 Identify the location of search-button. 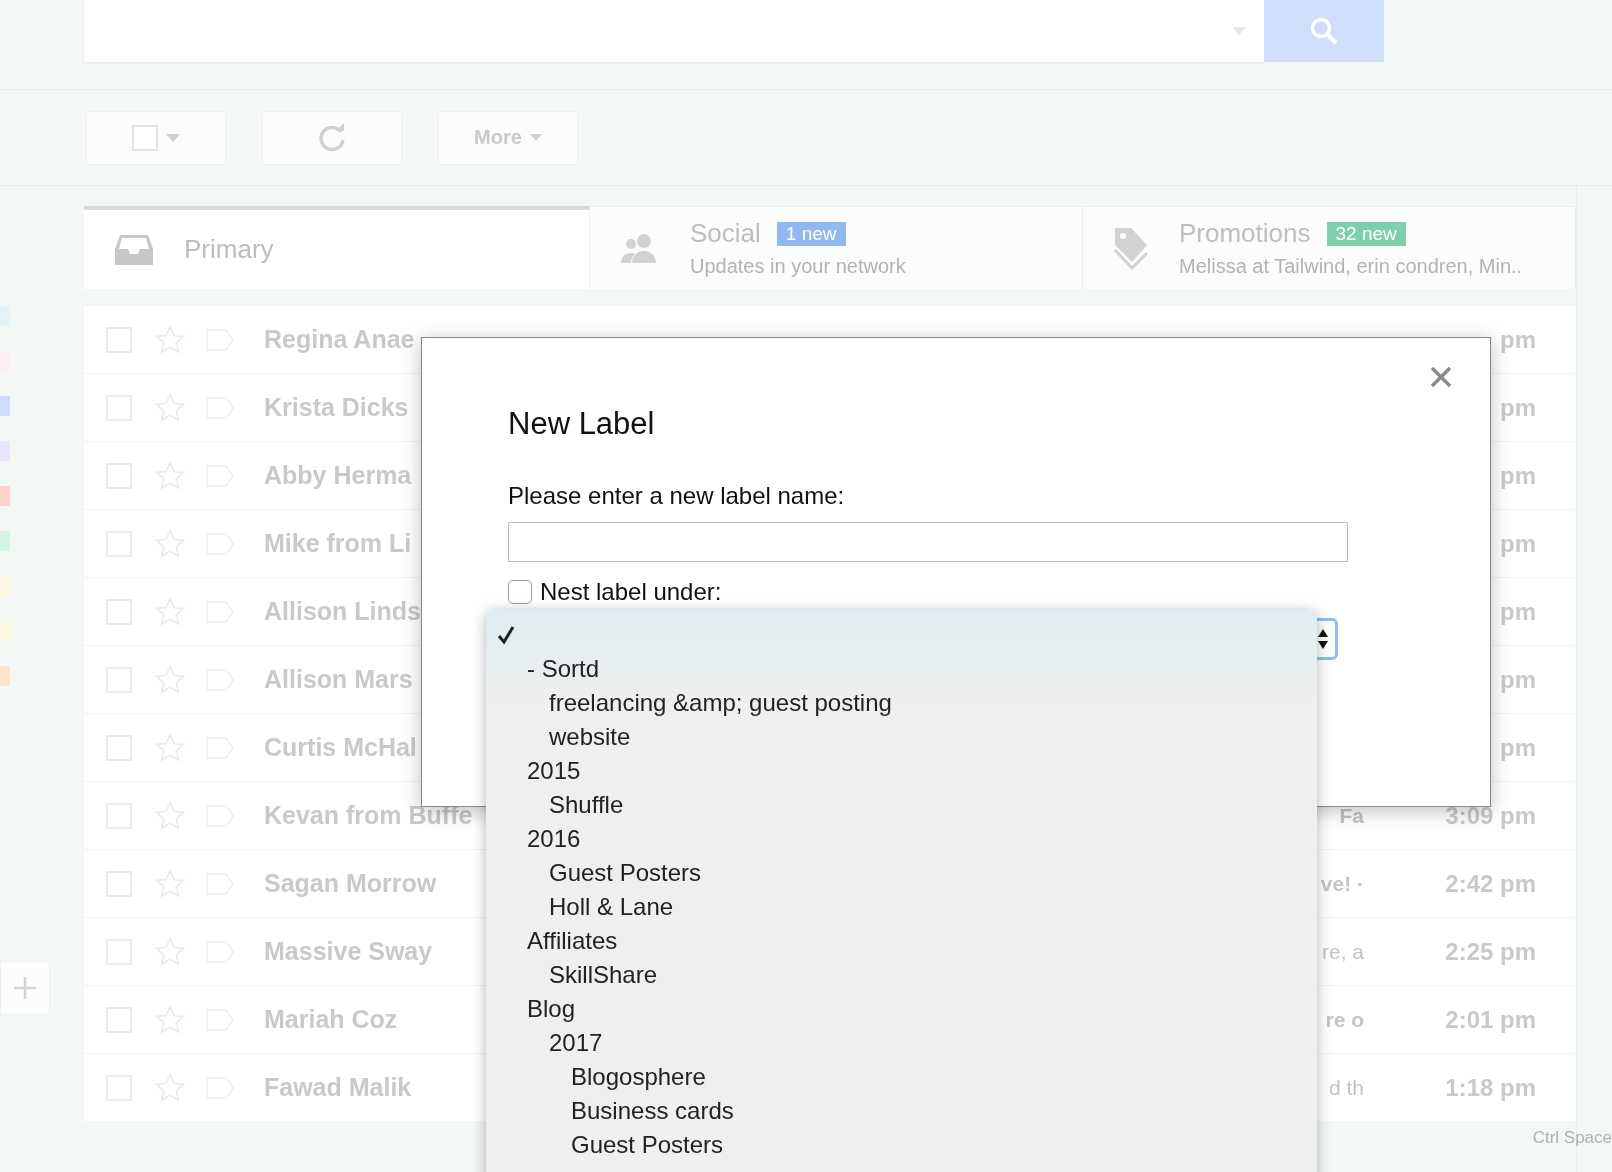
(1324, 31).